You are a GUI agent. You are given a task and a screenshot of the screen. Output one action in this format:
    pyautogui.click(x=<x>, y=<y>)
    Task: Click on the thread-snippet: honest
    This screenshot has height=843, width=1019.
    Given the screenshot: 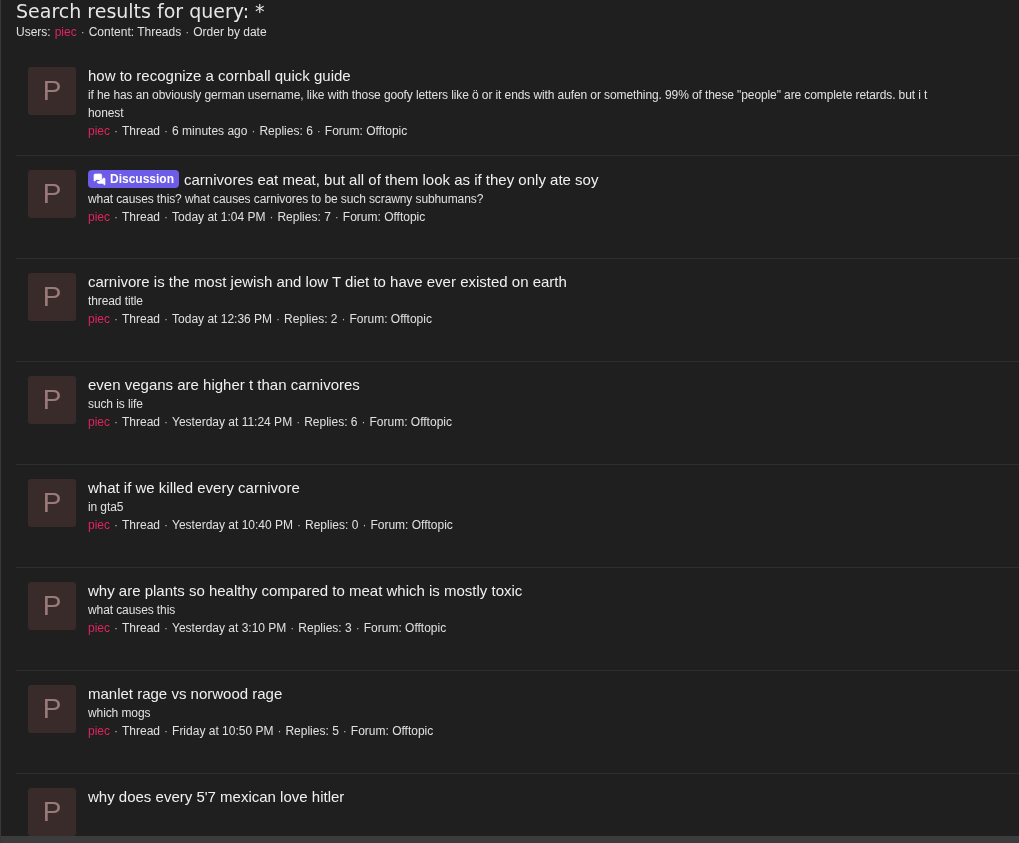 What is the action you would take?
    pyautogui.click(x=106, y=113)
    